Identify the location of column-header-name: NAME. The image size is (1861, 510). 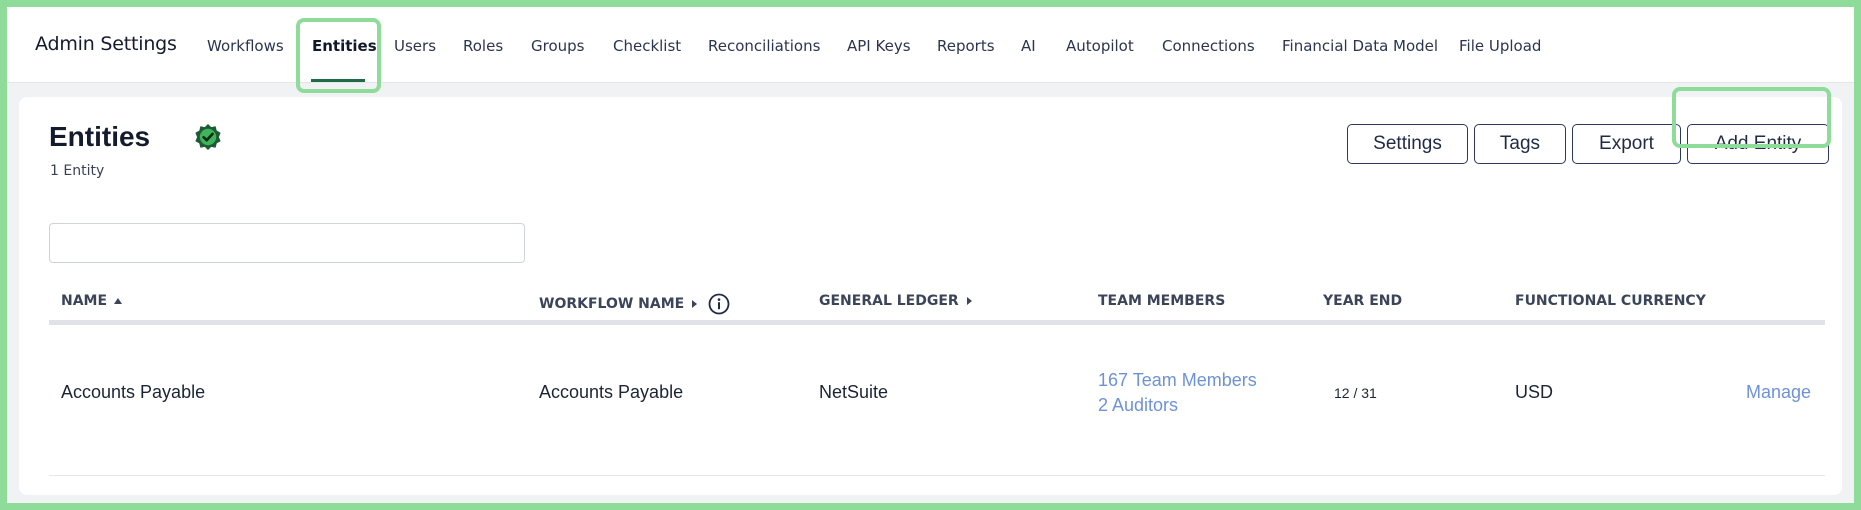
(92, 301).